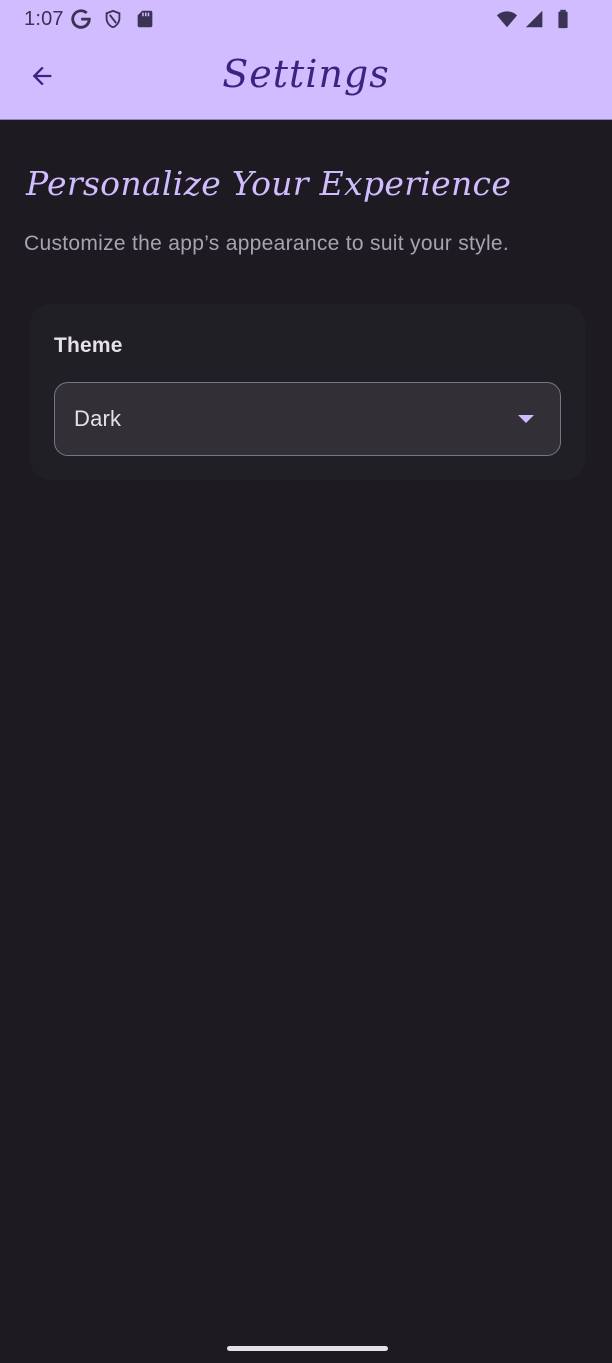  What do you see at coordinates (307, 419) in the screenshot?
I see `theme-dropdown: Dark` at bounding box center [307, 419].